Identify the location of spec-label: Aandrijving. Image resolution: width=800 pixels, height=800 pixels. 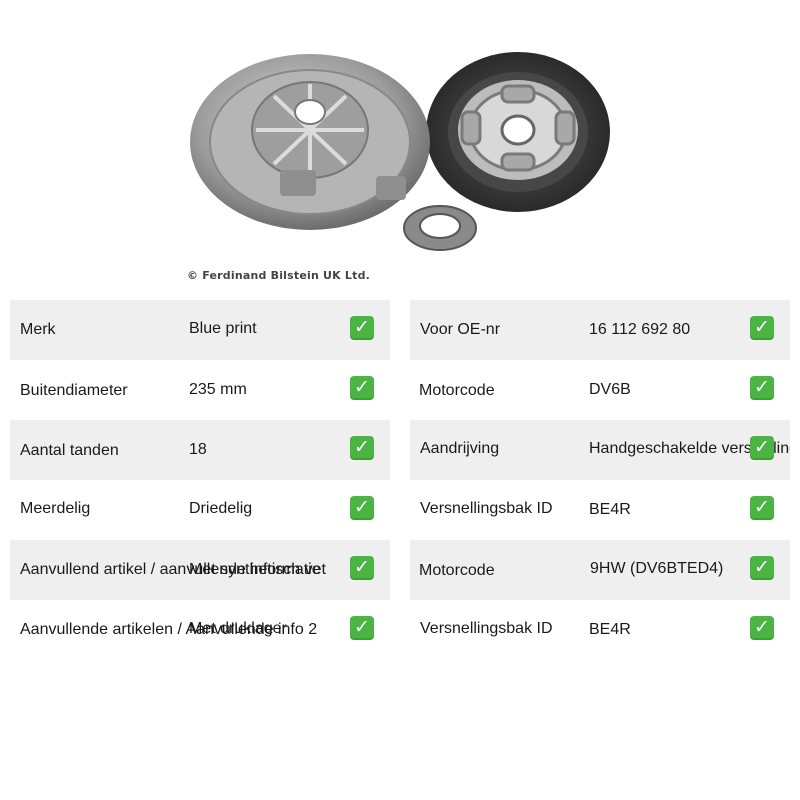
(460, 448).